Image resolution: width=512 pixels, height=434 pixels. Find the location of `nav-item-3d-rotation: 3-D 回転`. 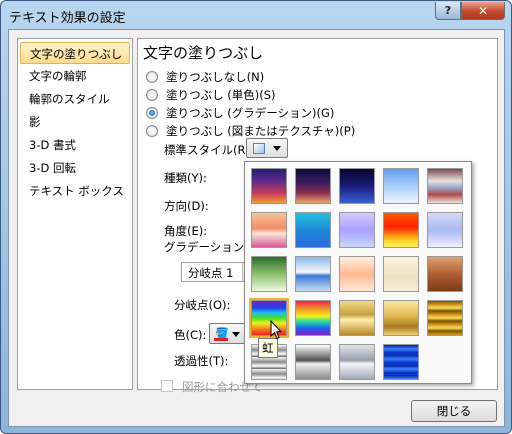

nav-item-3d-rotation: 3-D 回転 is located at coordinates (75, 168).